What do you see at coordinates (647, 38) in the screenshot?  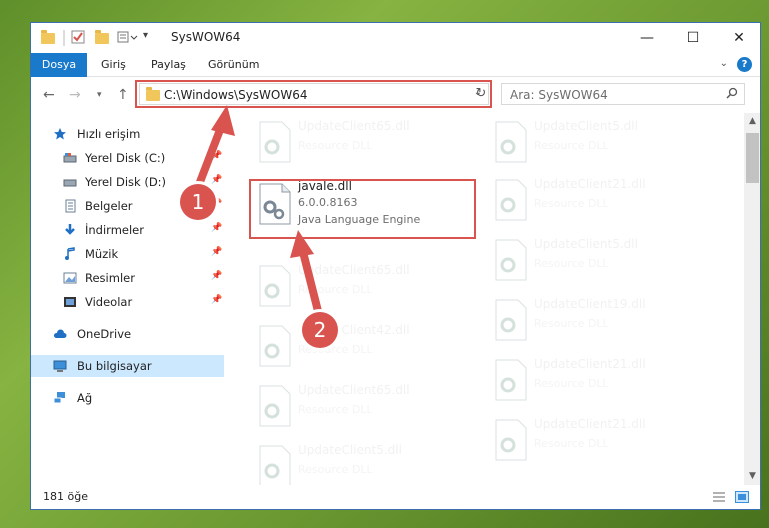 I see `minimize-button: —` at bounding box center [647, 38].